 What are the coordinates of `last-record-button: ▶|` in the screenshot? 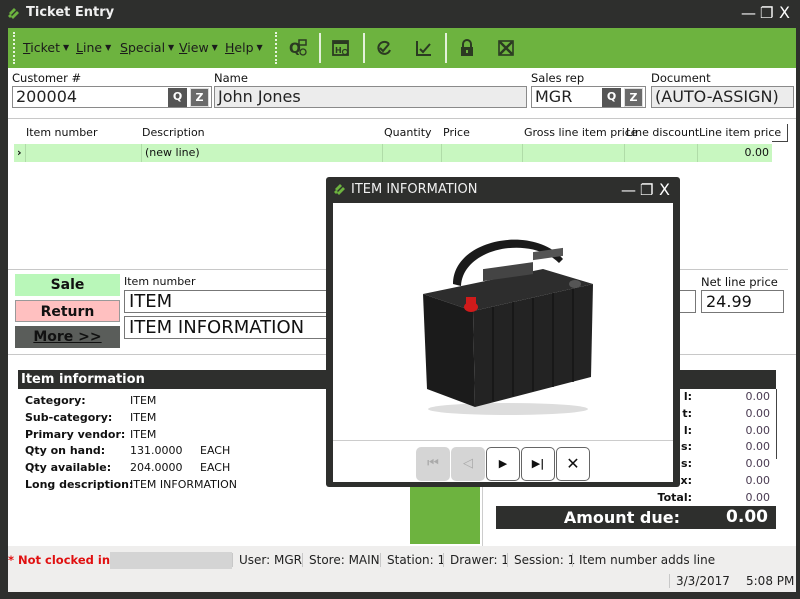 It's located at (538, 464).